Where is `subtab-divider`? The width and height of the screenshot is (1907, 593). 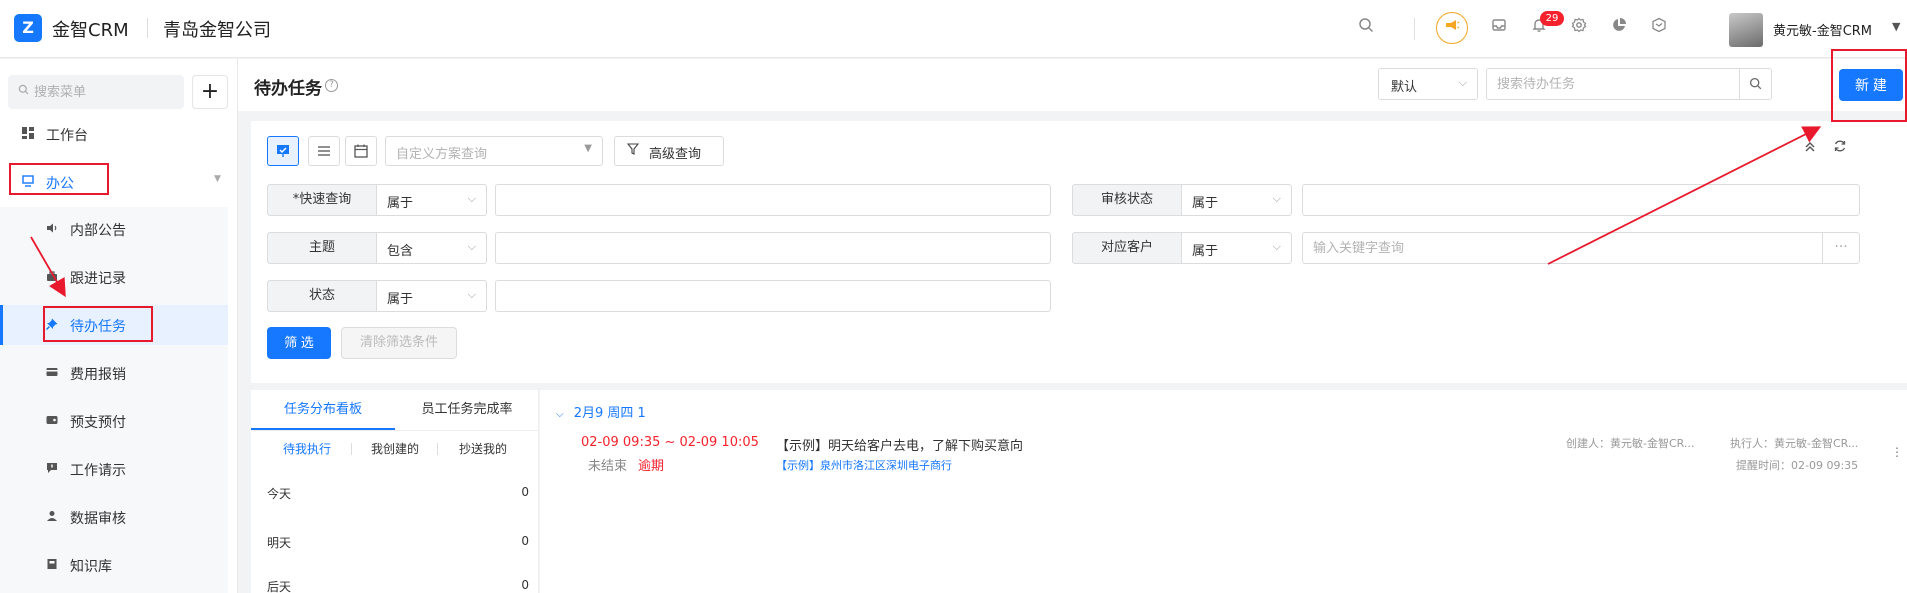
subtab-divider is located at coordinates (351, 449).